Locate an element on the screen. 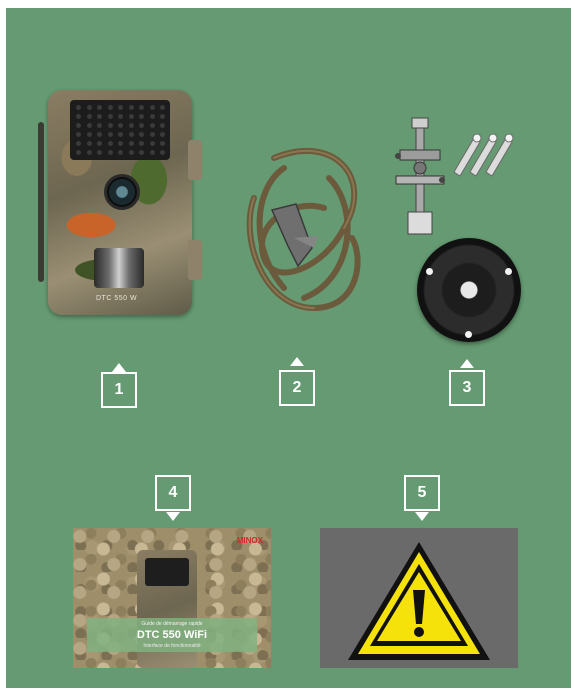 Image resolution: width=575 pixels, height=691 pixels. item-number-5: 5 is located at coordinates (422, 493).